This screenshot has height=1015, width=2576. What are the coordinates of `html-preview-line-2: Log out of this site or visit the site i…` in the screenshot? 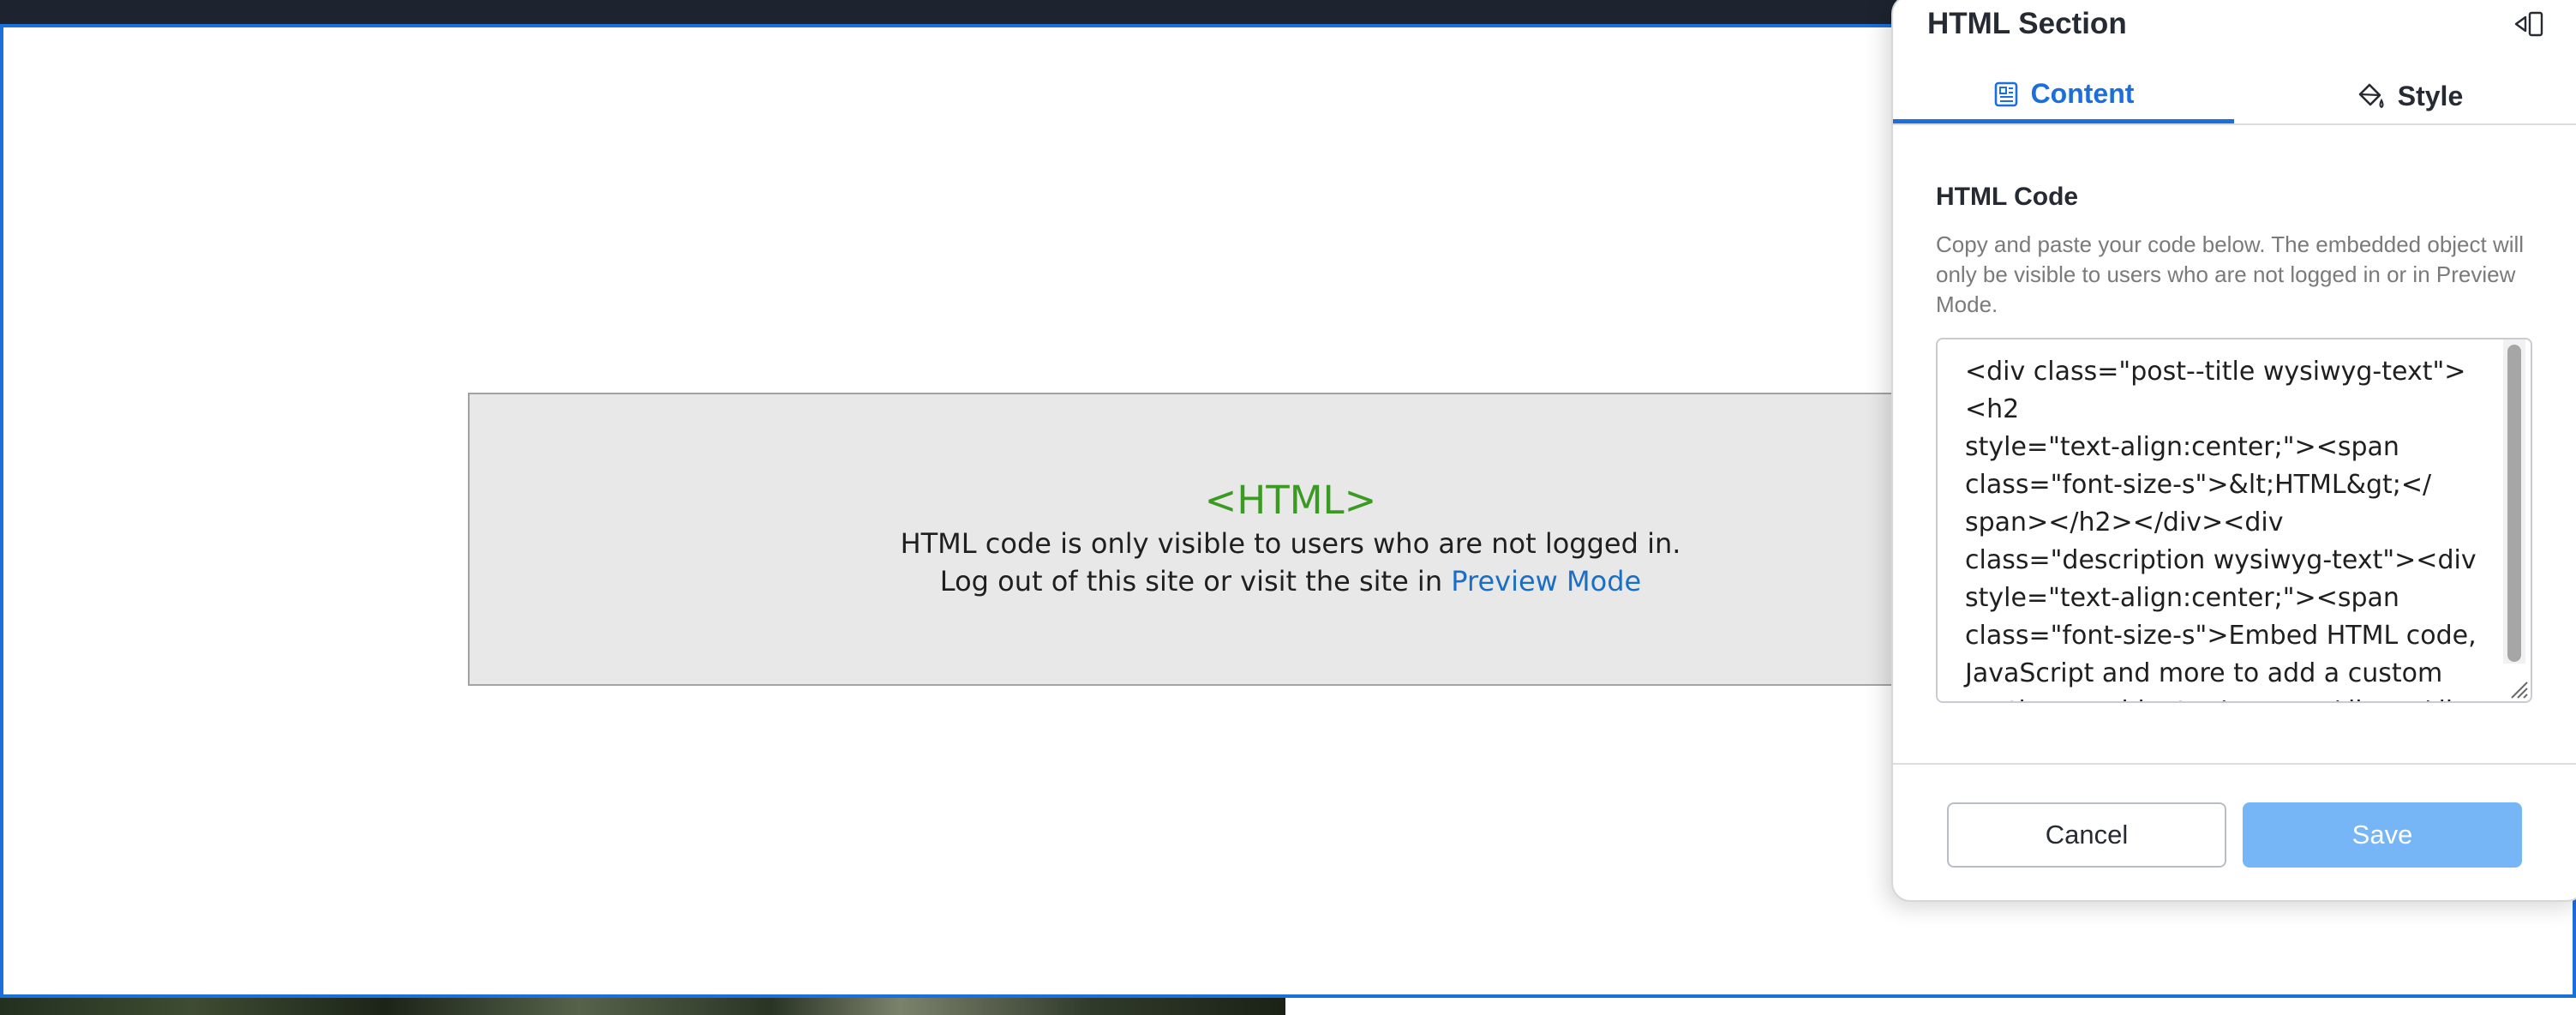 It's located at (1291, 581).